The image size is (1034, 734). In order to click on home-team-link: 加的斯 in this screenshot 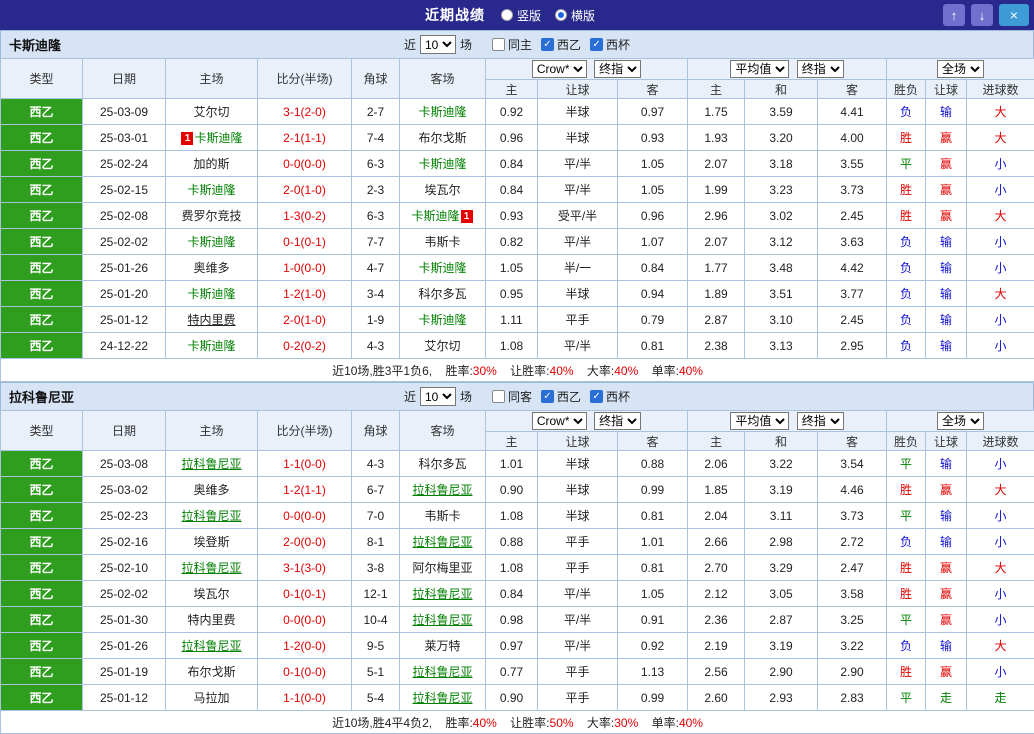, I will do `click(211, 164)`.